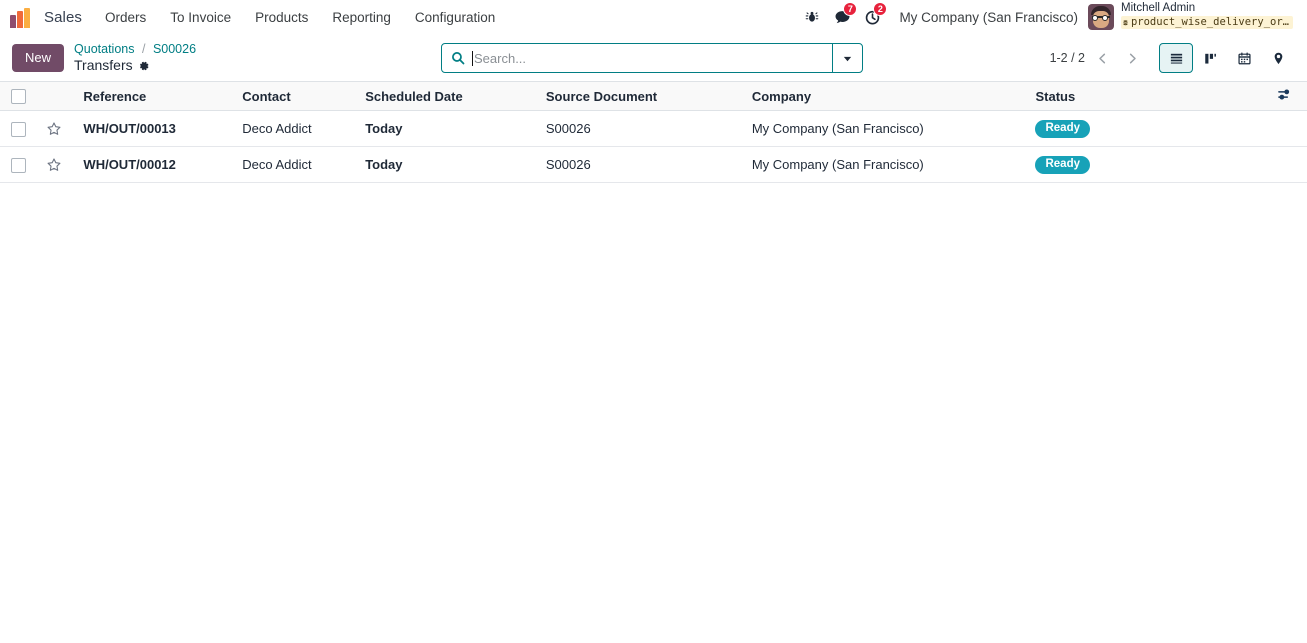 The width and height of the screenshot is (1307, 643). What do you see at coordinates (174, 49) in the screenshot?
I see `breadcrumb-item-s00026: S00026` at bounding box center [174, 49].